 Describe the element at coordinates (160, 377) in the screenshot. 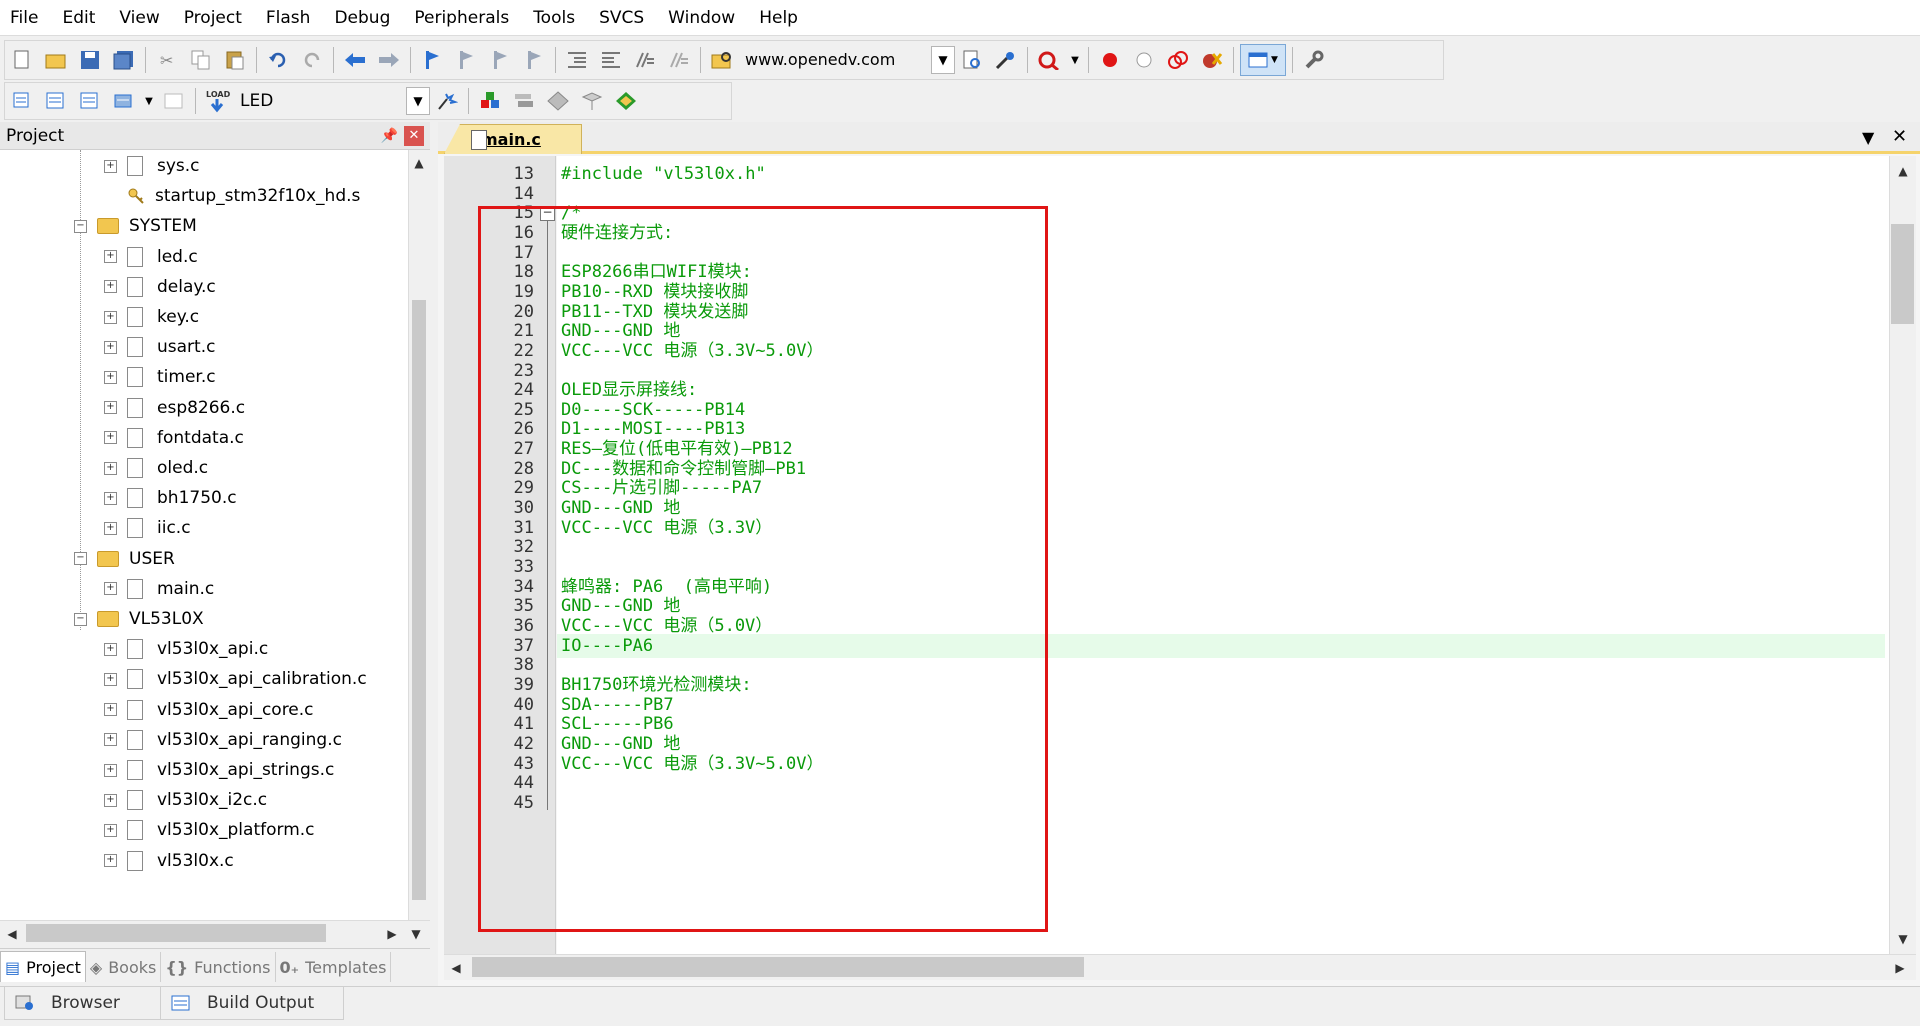

I see `tree-item-file: + timer.c` at that location.